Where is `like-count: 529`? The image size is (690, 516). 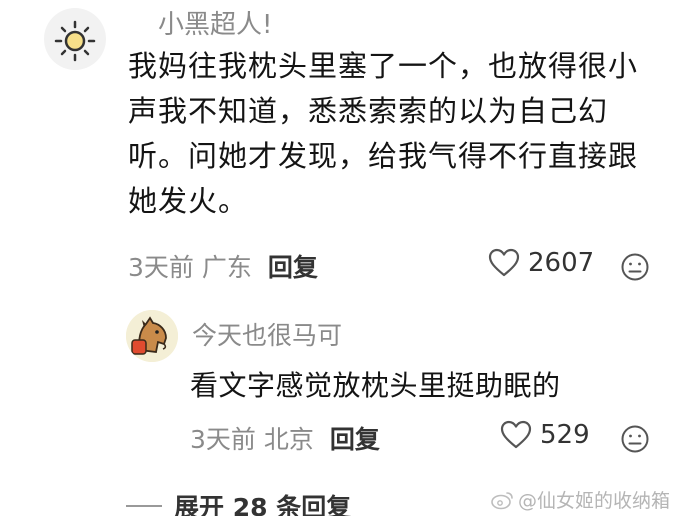
like-count: 529 is located at coordinates (565, 435).